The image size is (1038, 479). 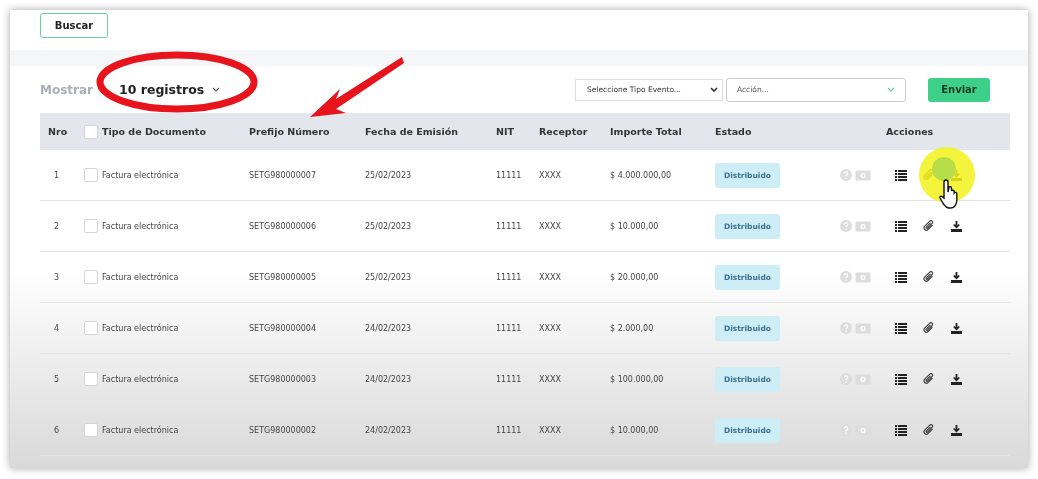 What do you see at coordinates (57, 277) in the screenshot?
I see `table-cell-text: 3` at bounding box center [57, 277].